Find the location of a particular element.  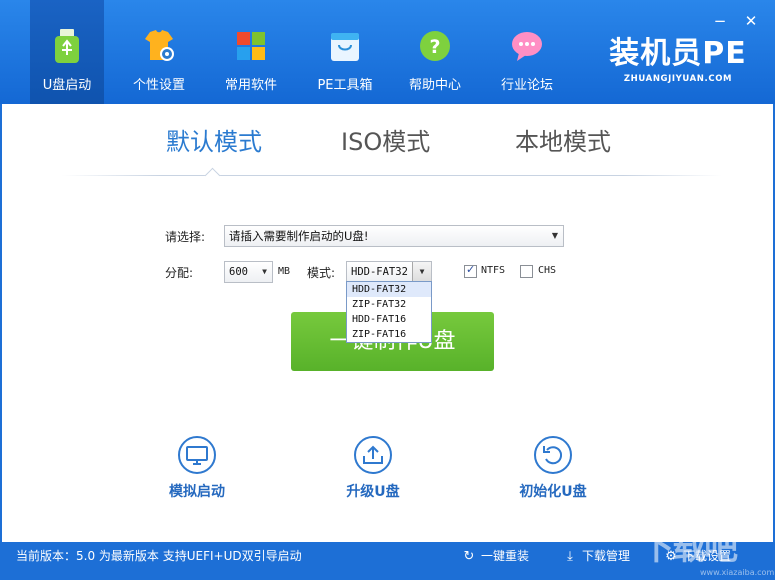

nav-personal-settings-label: 个性设置 is located at coordinates (158, 85).